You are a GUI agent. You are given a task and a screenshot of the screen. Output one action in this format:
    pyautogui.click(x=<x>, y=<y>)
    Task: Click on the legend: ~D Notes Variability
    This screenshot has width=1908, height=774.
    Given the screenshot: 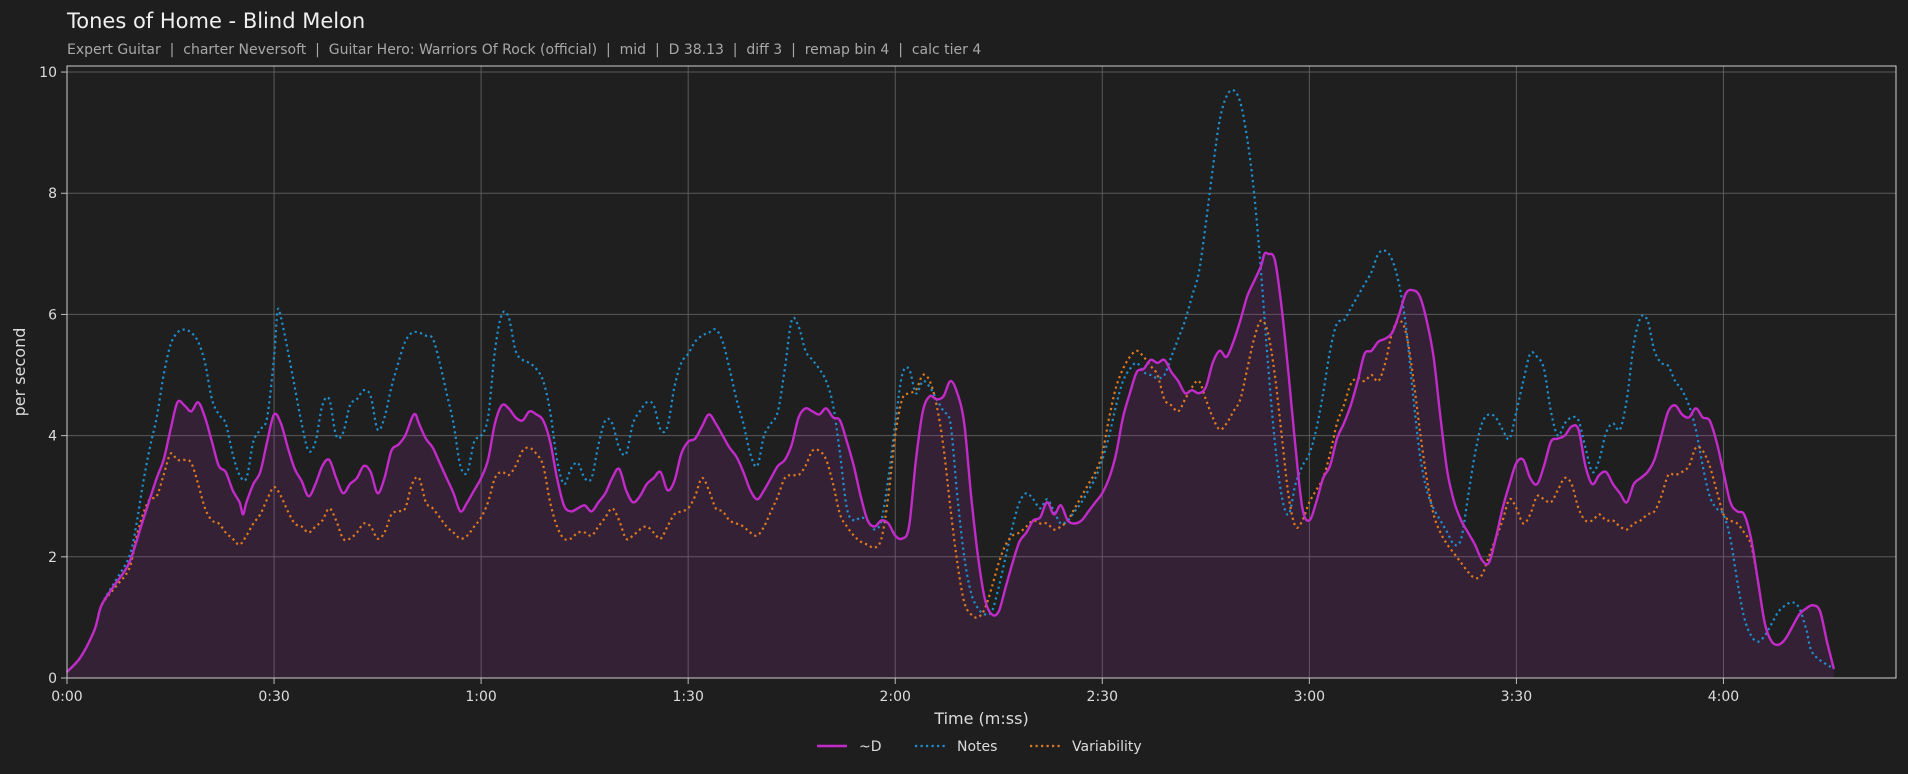 What is the action you would take?
    pyautogui.click(x=979, y=747)
    